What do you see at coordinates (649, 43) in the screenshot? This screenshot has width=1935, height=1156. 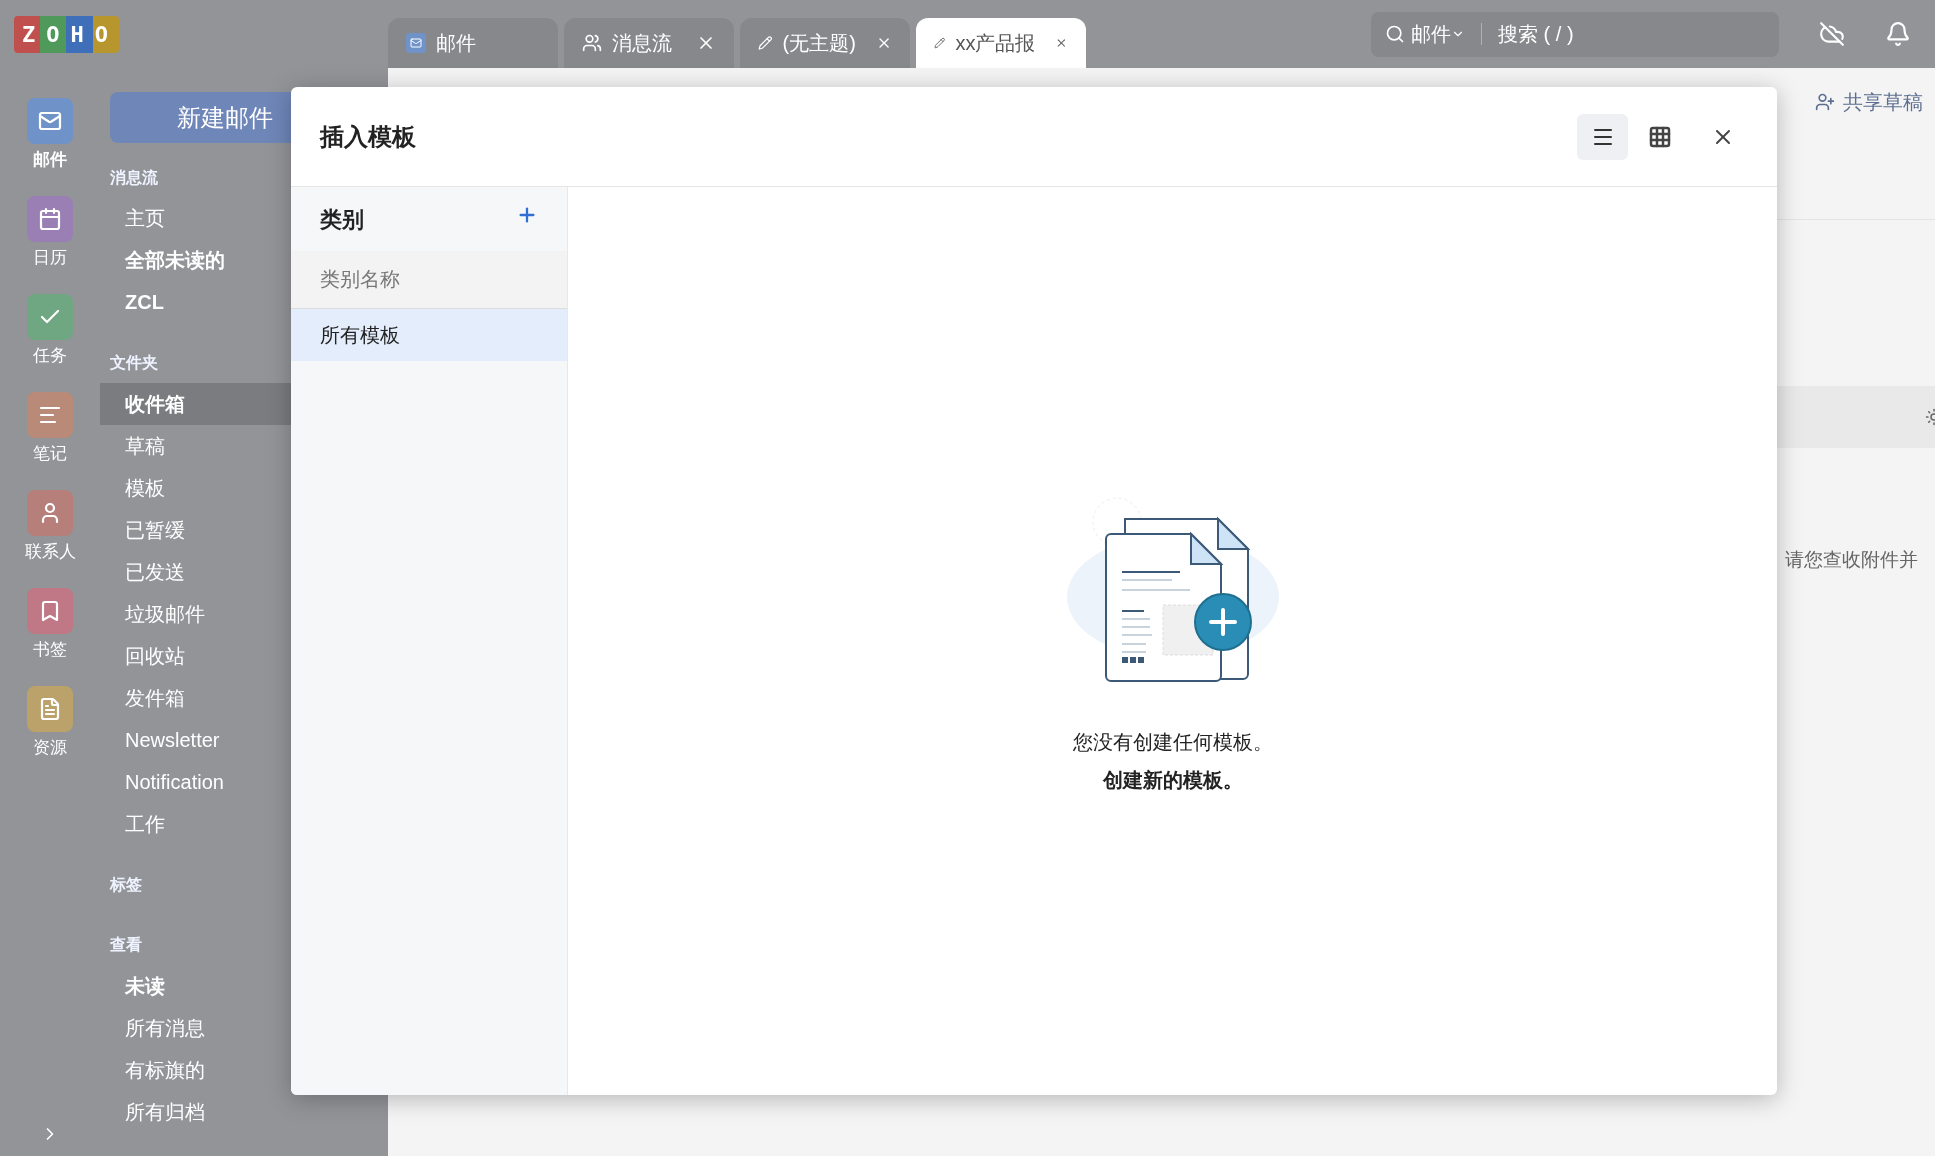 I see `tab: 消息流` at bounding box center [649, 43].